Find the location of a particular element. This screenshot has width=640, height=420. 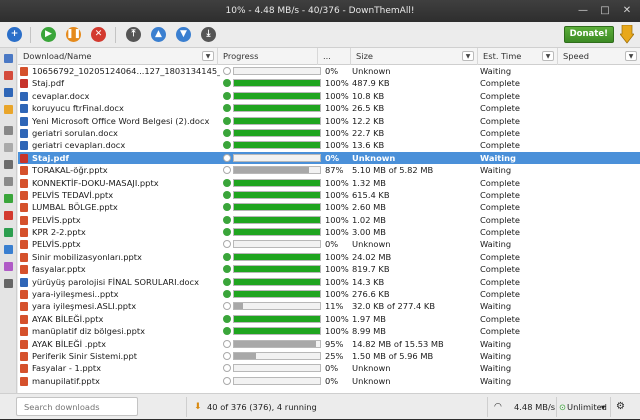

close-window-icon: ✕ is located at coordinates (627, 11).